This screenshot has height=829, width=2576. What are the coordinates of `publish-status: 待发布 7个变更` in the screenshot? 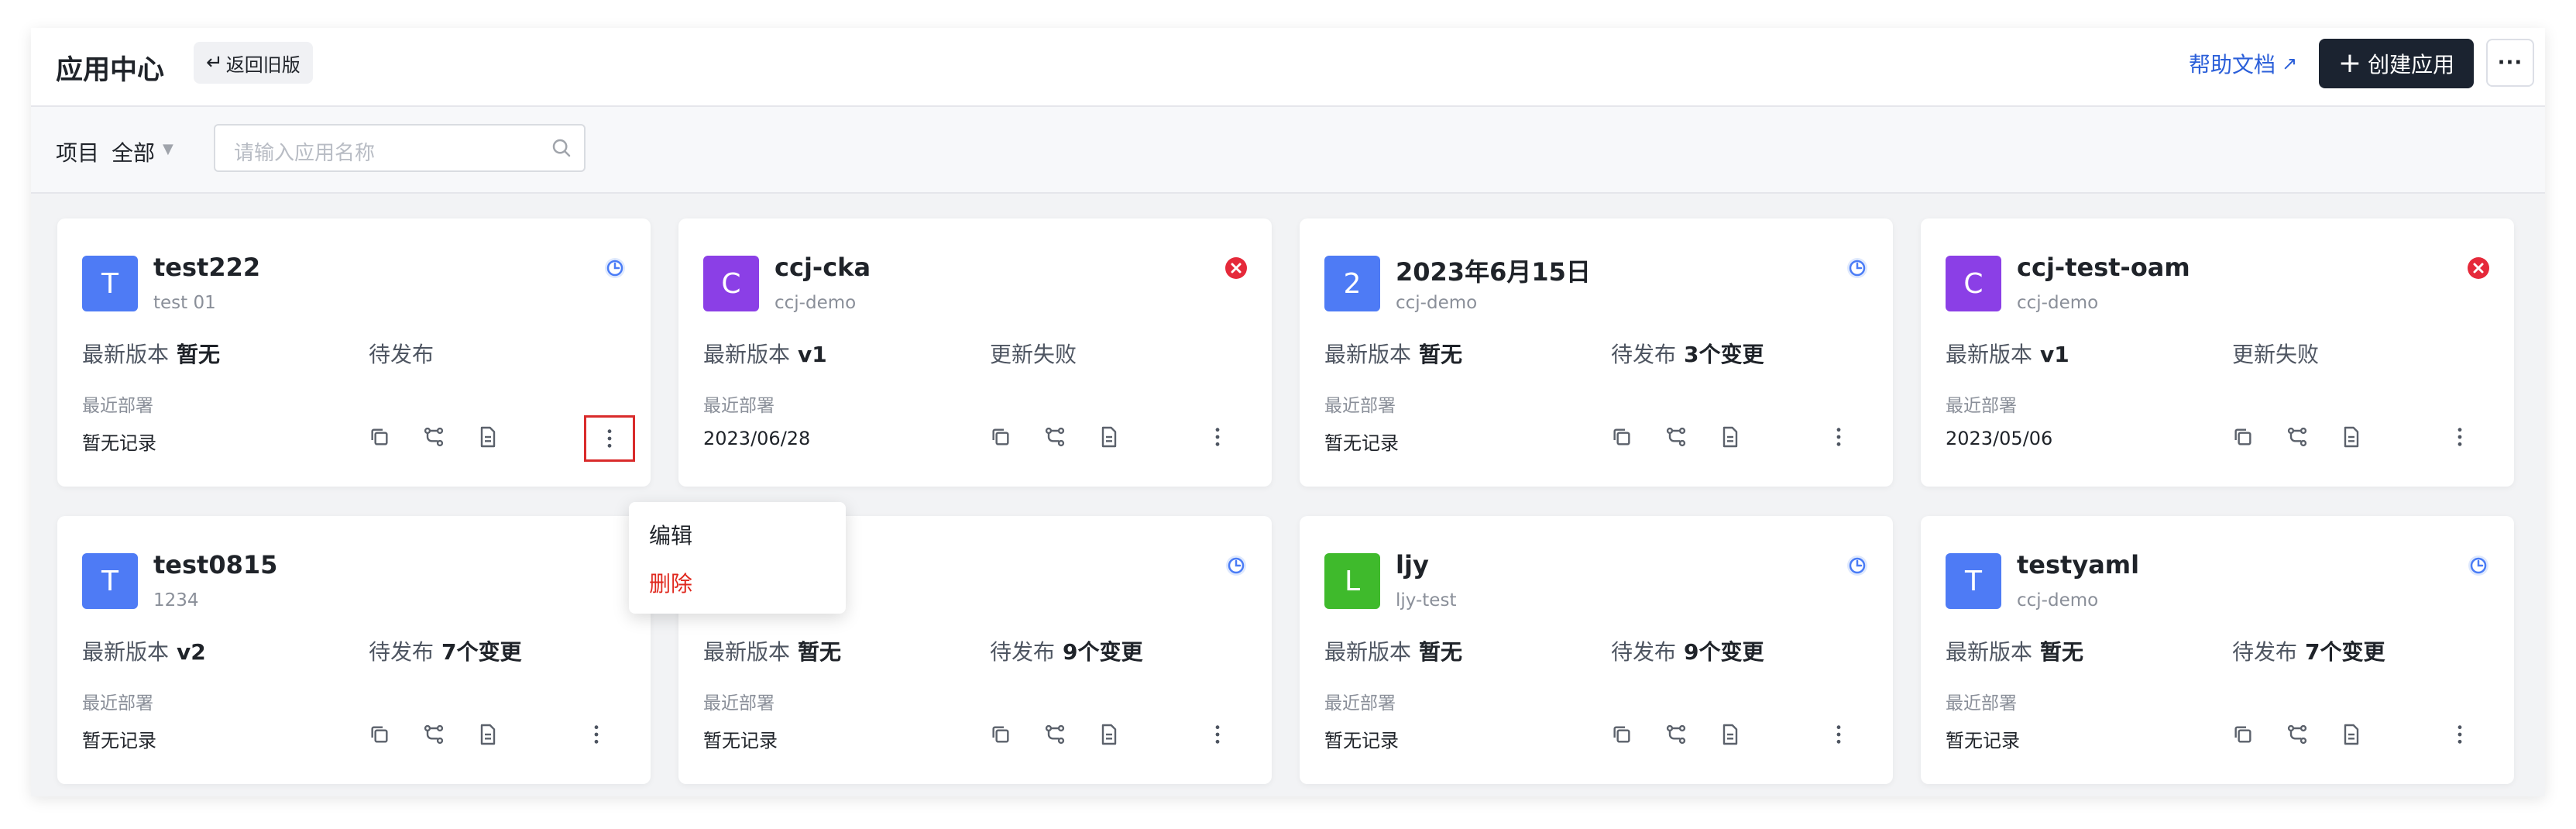 It's located at (2308, 650).